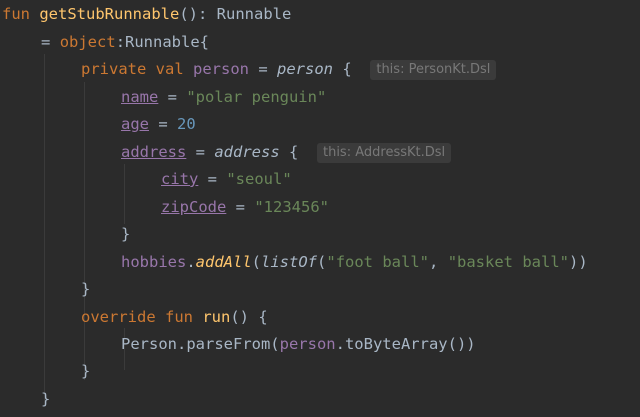 The width and height of the screenshot is (640, 417). What do you see at coordinates (118, 317) in the screenshot?
I see `keyword-override: override` at bounding box center [118, 317].